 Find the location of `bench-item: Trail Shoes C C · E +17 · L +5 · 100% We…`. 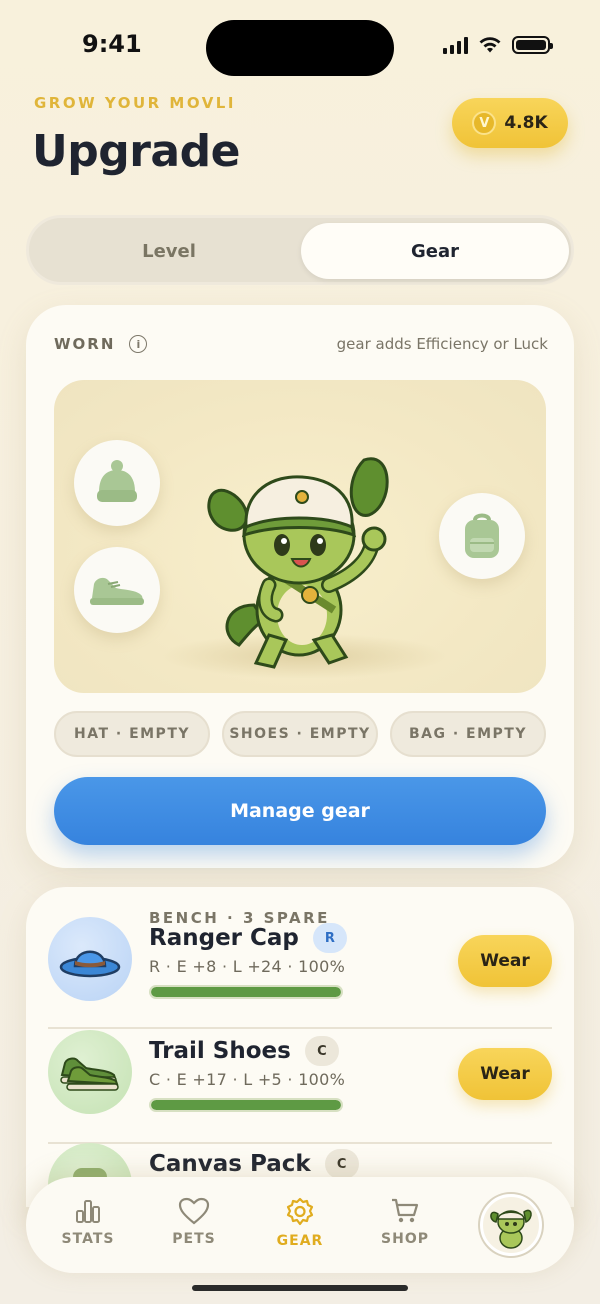

bench-item: Trail Shoes C C · E +17 · L +5 · 100% We… is located at coordinates (300, 1085).